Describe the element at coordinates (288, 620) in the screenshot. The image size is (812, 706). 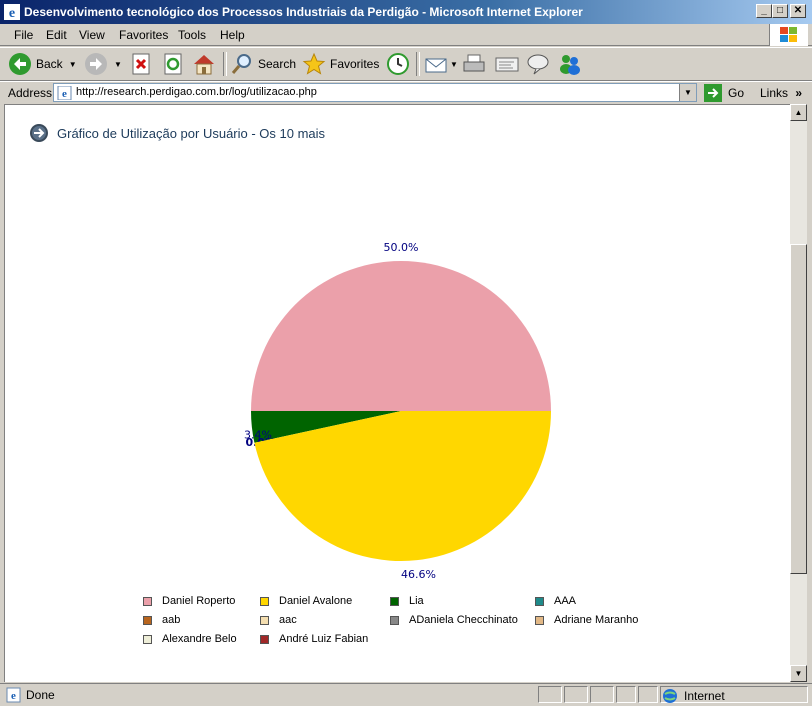
I see `legend-label: aac` at that location.